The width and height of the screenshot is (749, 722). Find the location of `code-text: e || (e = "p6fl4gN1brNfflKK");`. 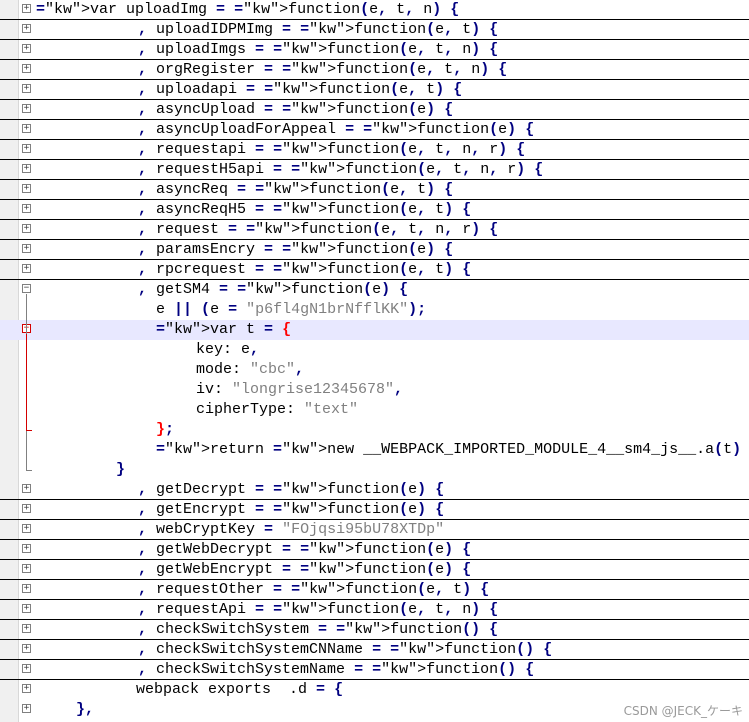

code-text: e || (e = "p6fl4gN1brNfflKK"); is located at coordinates (291, 309).